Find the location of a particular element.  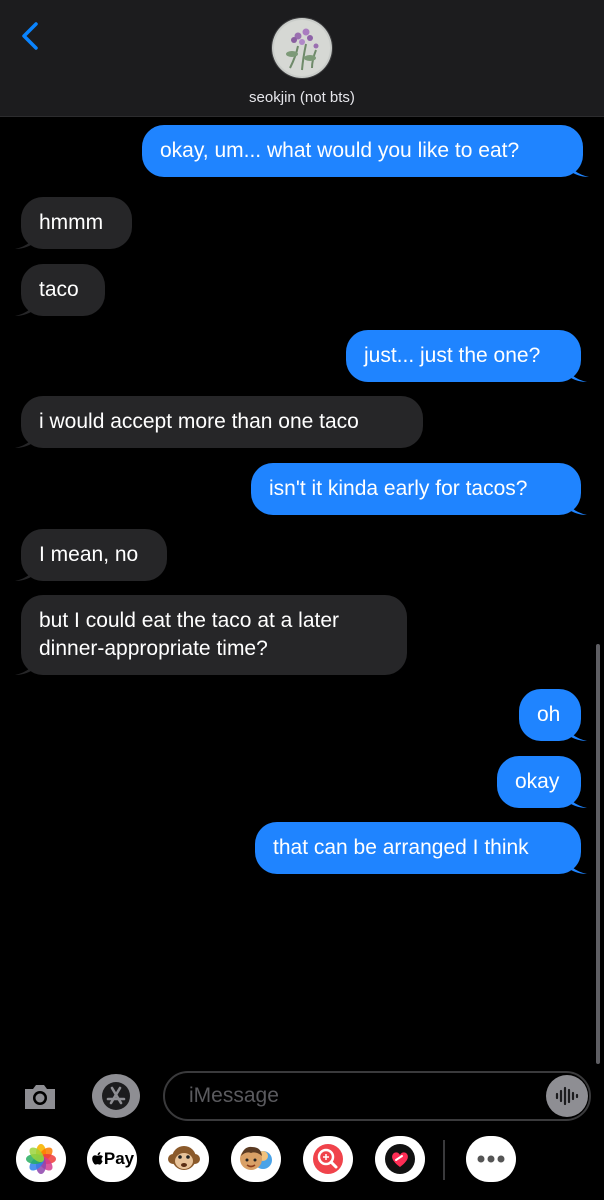

message-bubble-incoming: I mean, no is located at coordinates (91, 555).